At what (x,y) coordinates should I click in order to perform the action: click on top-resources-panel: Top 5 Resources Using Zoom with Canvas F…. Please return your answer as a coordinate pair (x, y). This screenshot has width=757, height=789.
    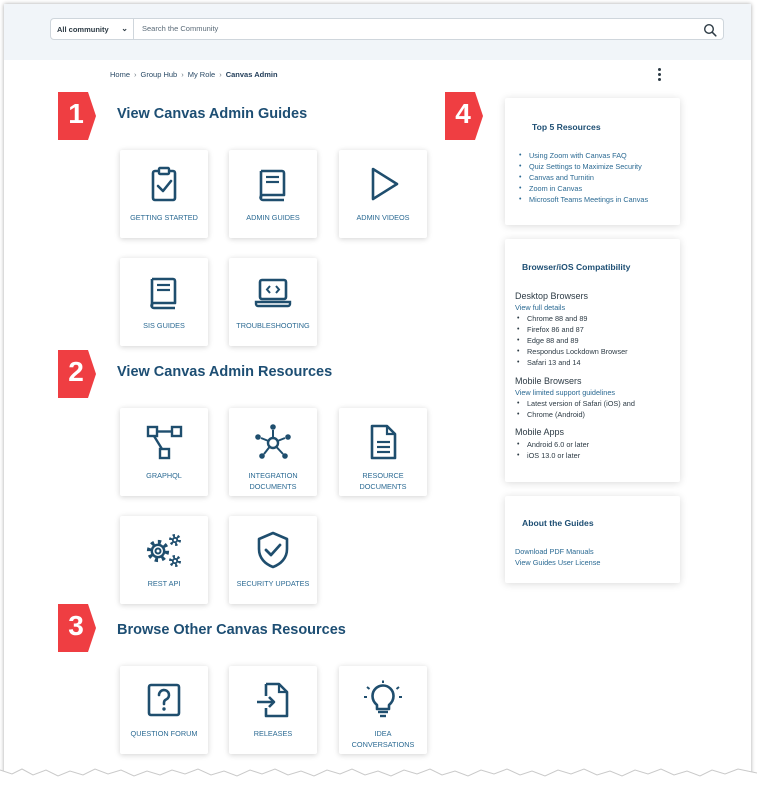
    Looking at the image, I should click on (592, 161).